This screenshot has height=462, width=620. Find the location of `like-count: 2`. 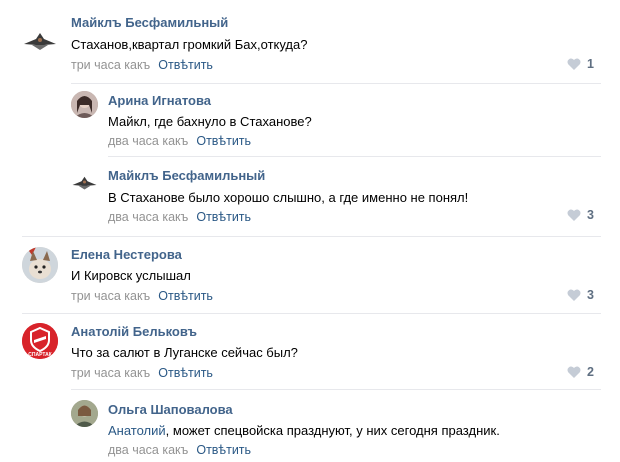

like-count: 2 is located at coordinates (590, 372).